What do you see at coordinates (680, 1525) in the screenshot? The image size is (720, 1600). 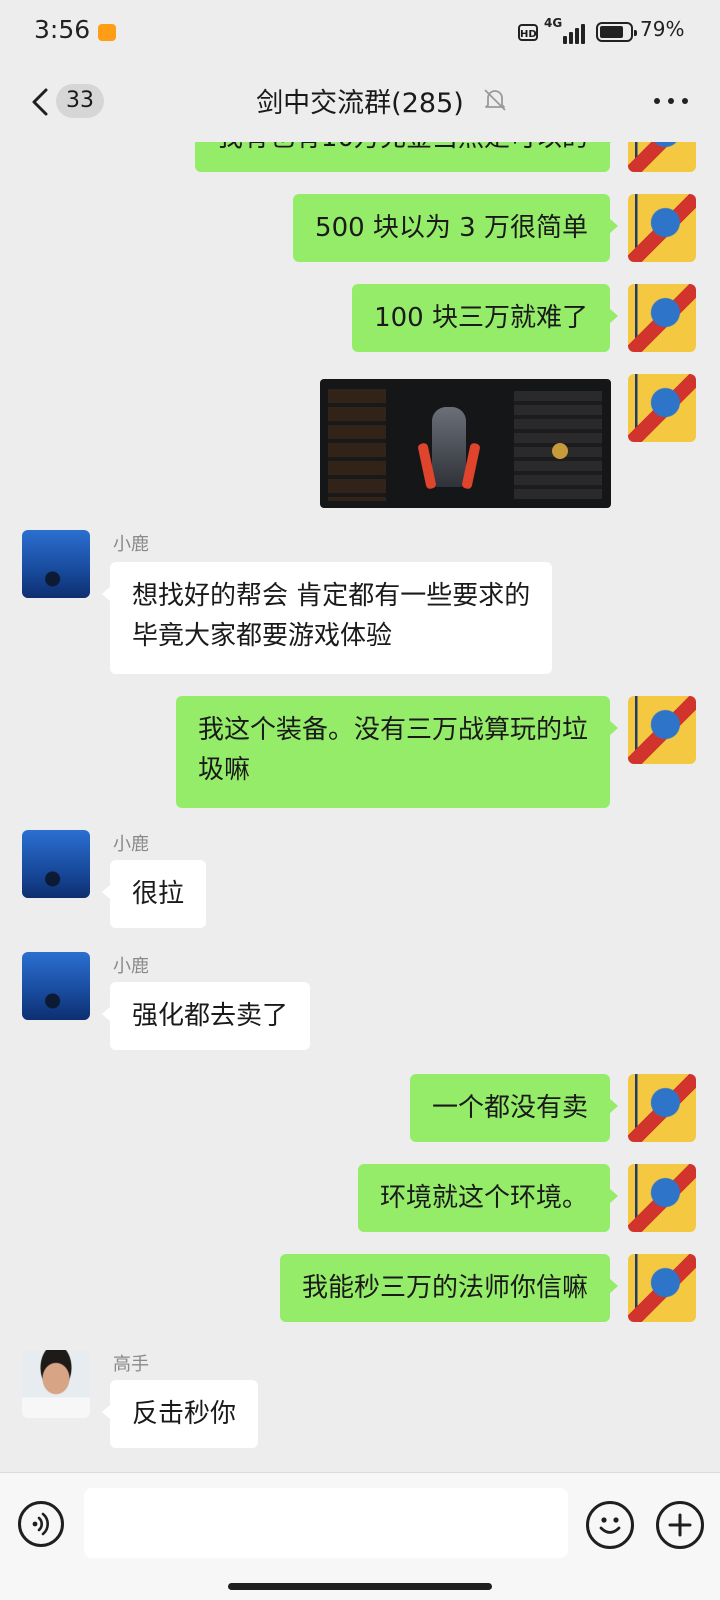 I see `plus-icon` at bounding box center [680, 1525].